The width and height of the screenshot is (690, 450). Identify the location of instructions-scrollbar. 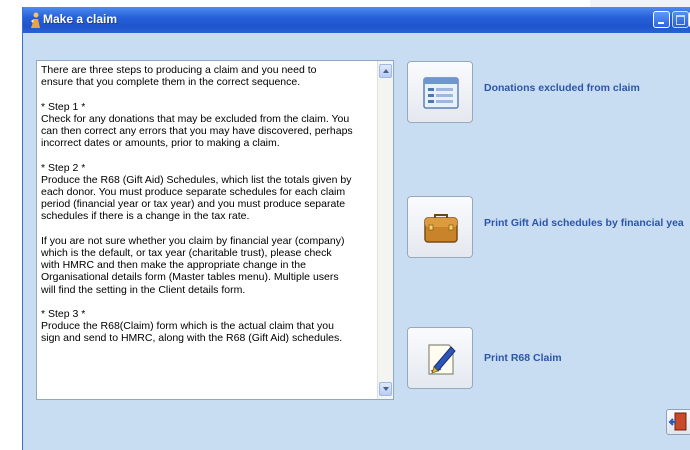
(385, 230).